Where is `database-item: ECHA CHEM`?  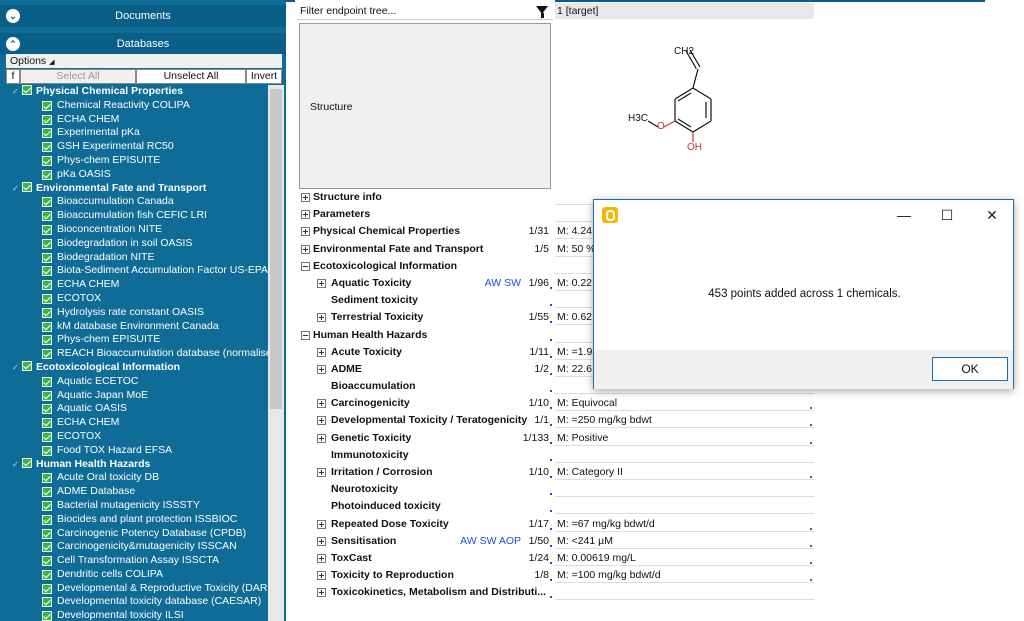
database-item: ECHA CHEM is located at coordinates (137, 120).